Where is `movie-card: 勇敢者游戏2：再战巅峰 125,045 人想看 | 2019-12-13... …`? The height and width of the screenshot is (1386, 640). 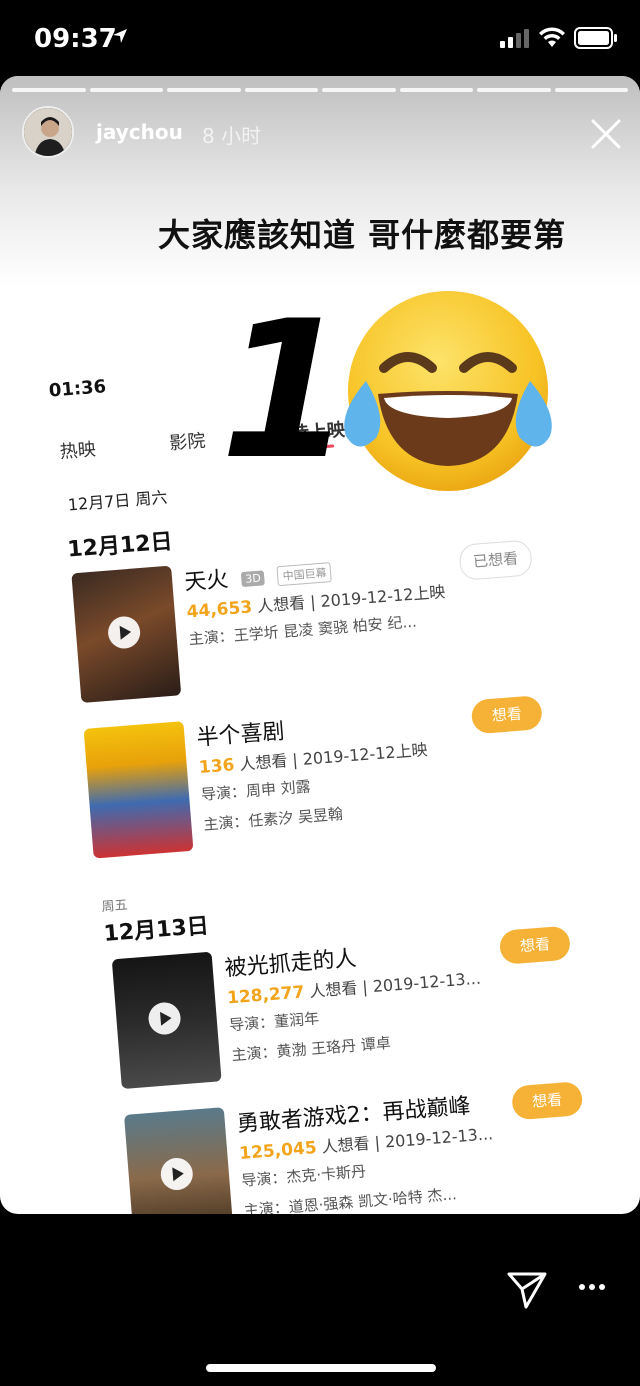 movie-card: 勇敢者游戏2：再战巅峰 125,045 人想看 | 2019-12-13... … is located at coordinates (363, 1146).